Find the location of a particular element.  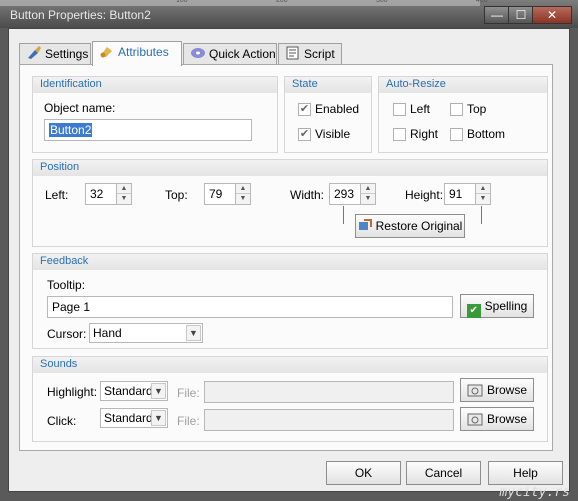

cursor-select: Hand ▼ is located at coordinates (146, 333).